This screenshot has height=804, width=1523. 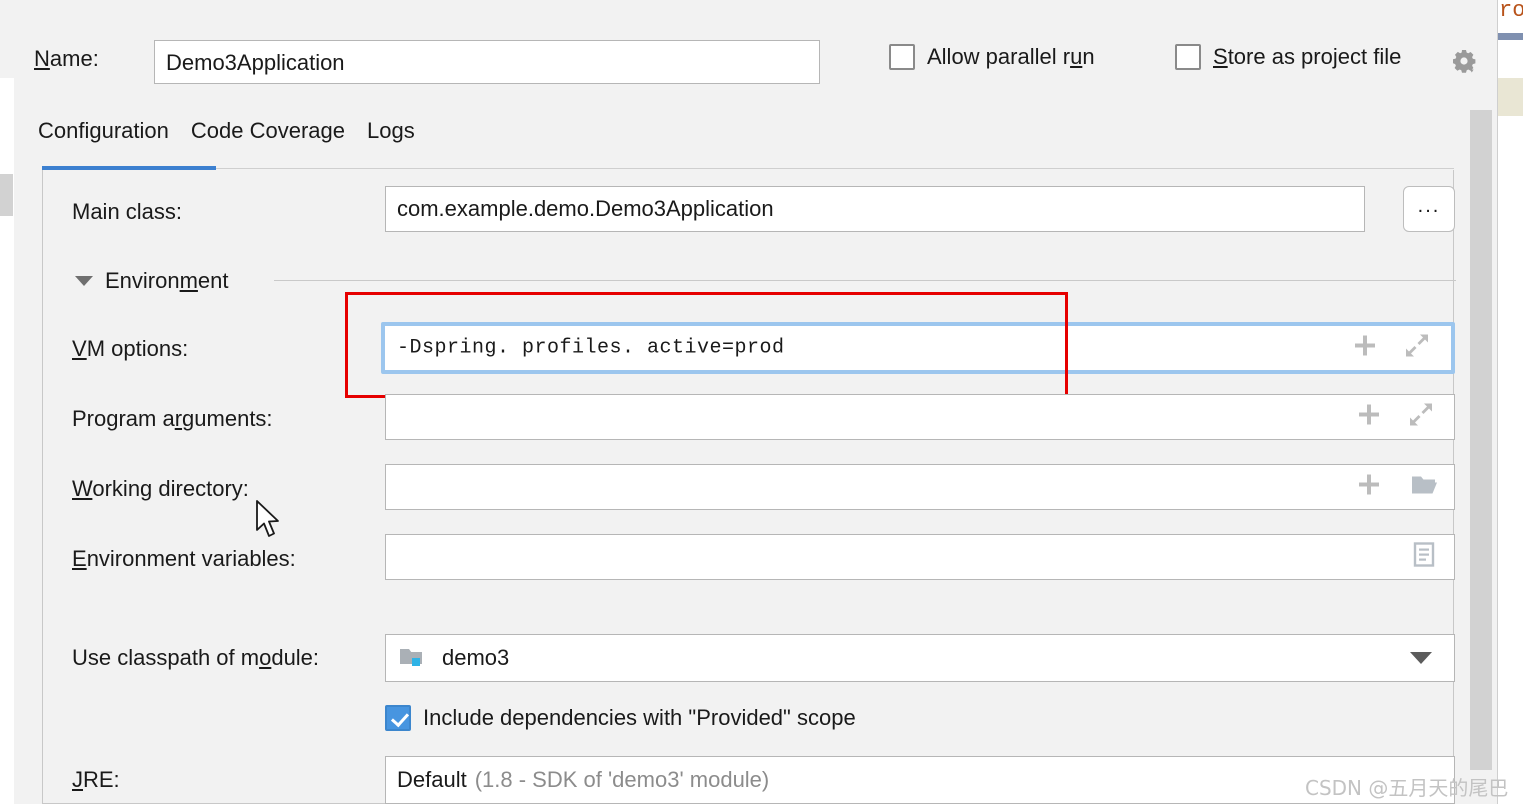 I want to click on csdn-watermark: CSDN @五月天的尾巴, so click(x=1407, y=788).